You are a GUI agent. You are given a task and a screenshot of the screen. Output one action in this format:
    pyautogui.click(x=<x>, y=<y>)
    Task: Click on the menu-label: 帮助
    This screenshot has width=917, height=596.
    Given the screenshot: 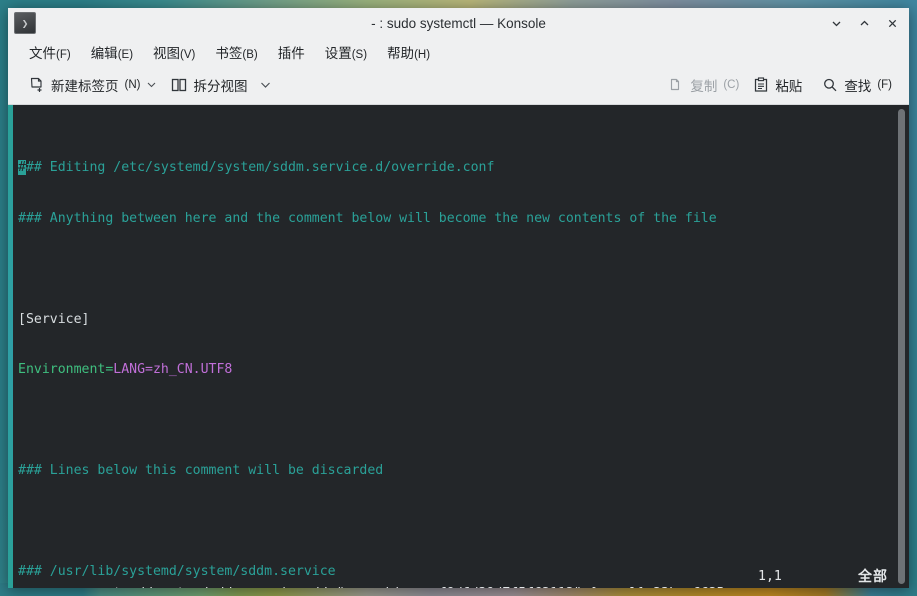 What is the action you would take?
    pyautogui.click(x=401, y=53)
    